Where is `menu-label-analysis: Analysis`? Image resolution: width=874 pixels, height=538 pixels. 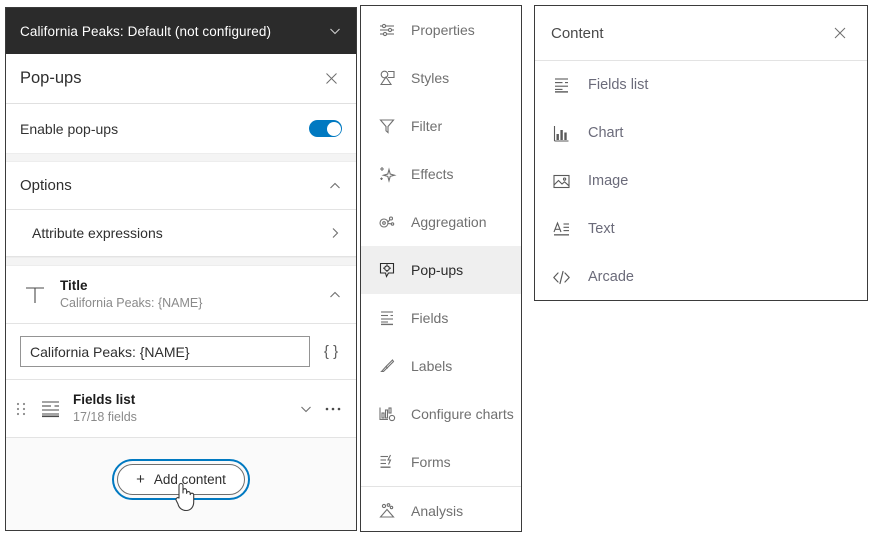 menu-label-analysis: Analysis is located at coordinates (437, 511).